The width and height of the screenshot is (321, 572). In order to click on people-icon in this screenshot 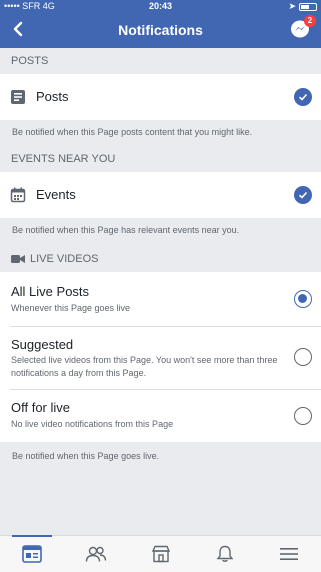, I will do `click(96, 554)`.